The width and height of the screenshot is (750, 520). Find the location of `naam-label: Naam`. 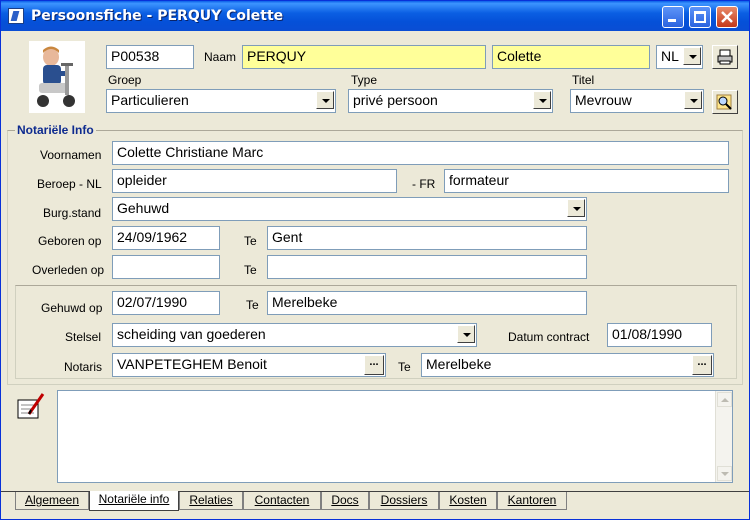

naam-label: Naam is located at coordinates (220, 57).